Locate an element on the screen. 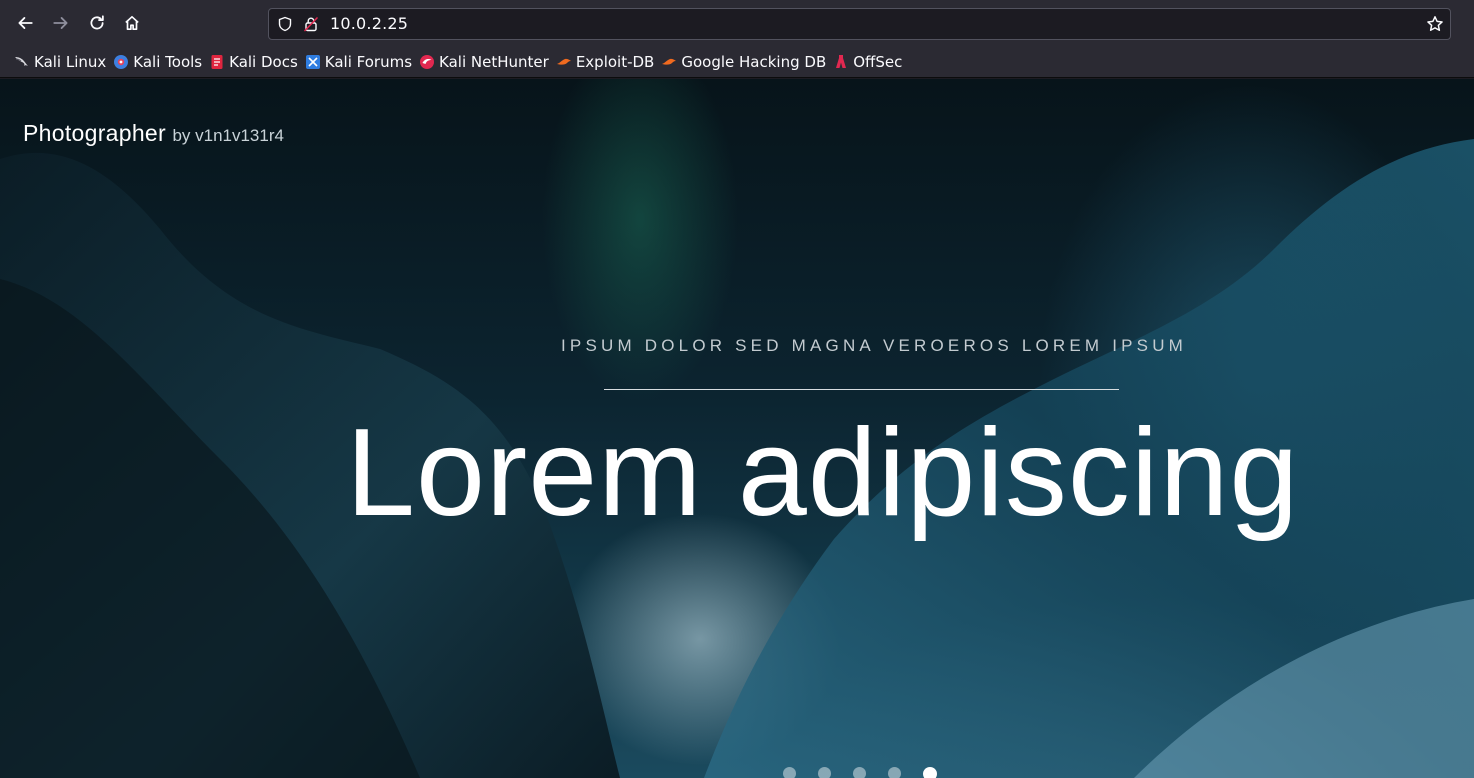  slider-pagination is located at coordinates (871, 772).